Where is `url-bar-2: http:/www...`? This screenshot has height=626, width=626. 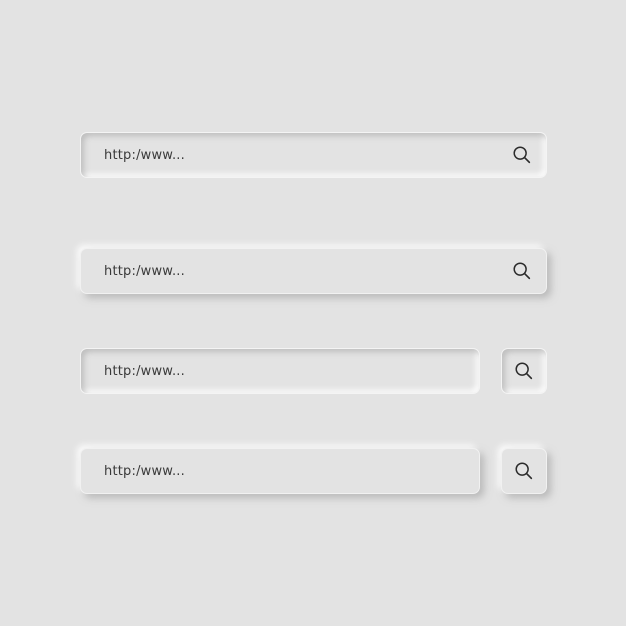
url-bar-2: http:/www... is located at coordinates (313, 271).